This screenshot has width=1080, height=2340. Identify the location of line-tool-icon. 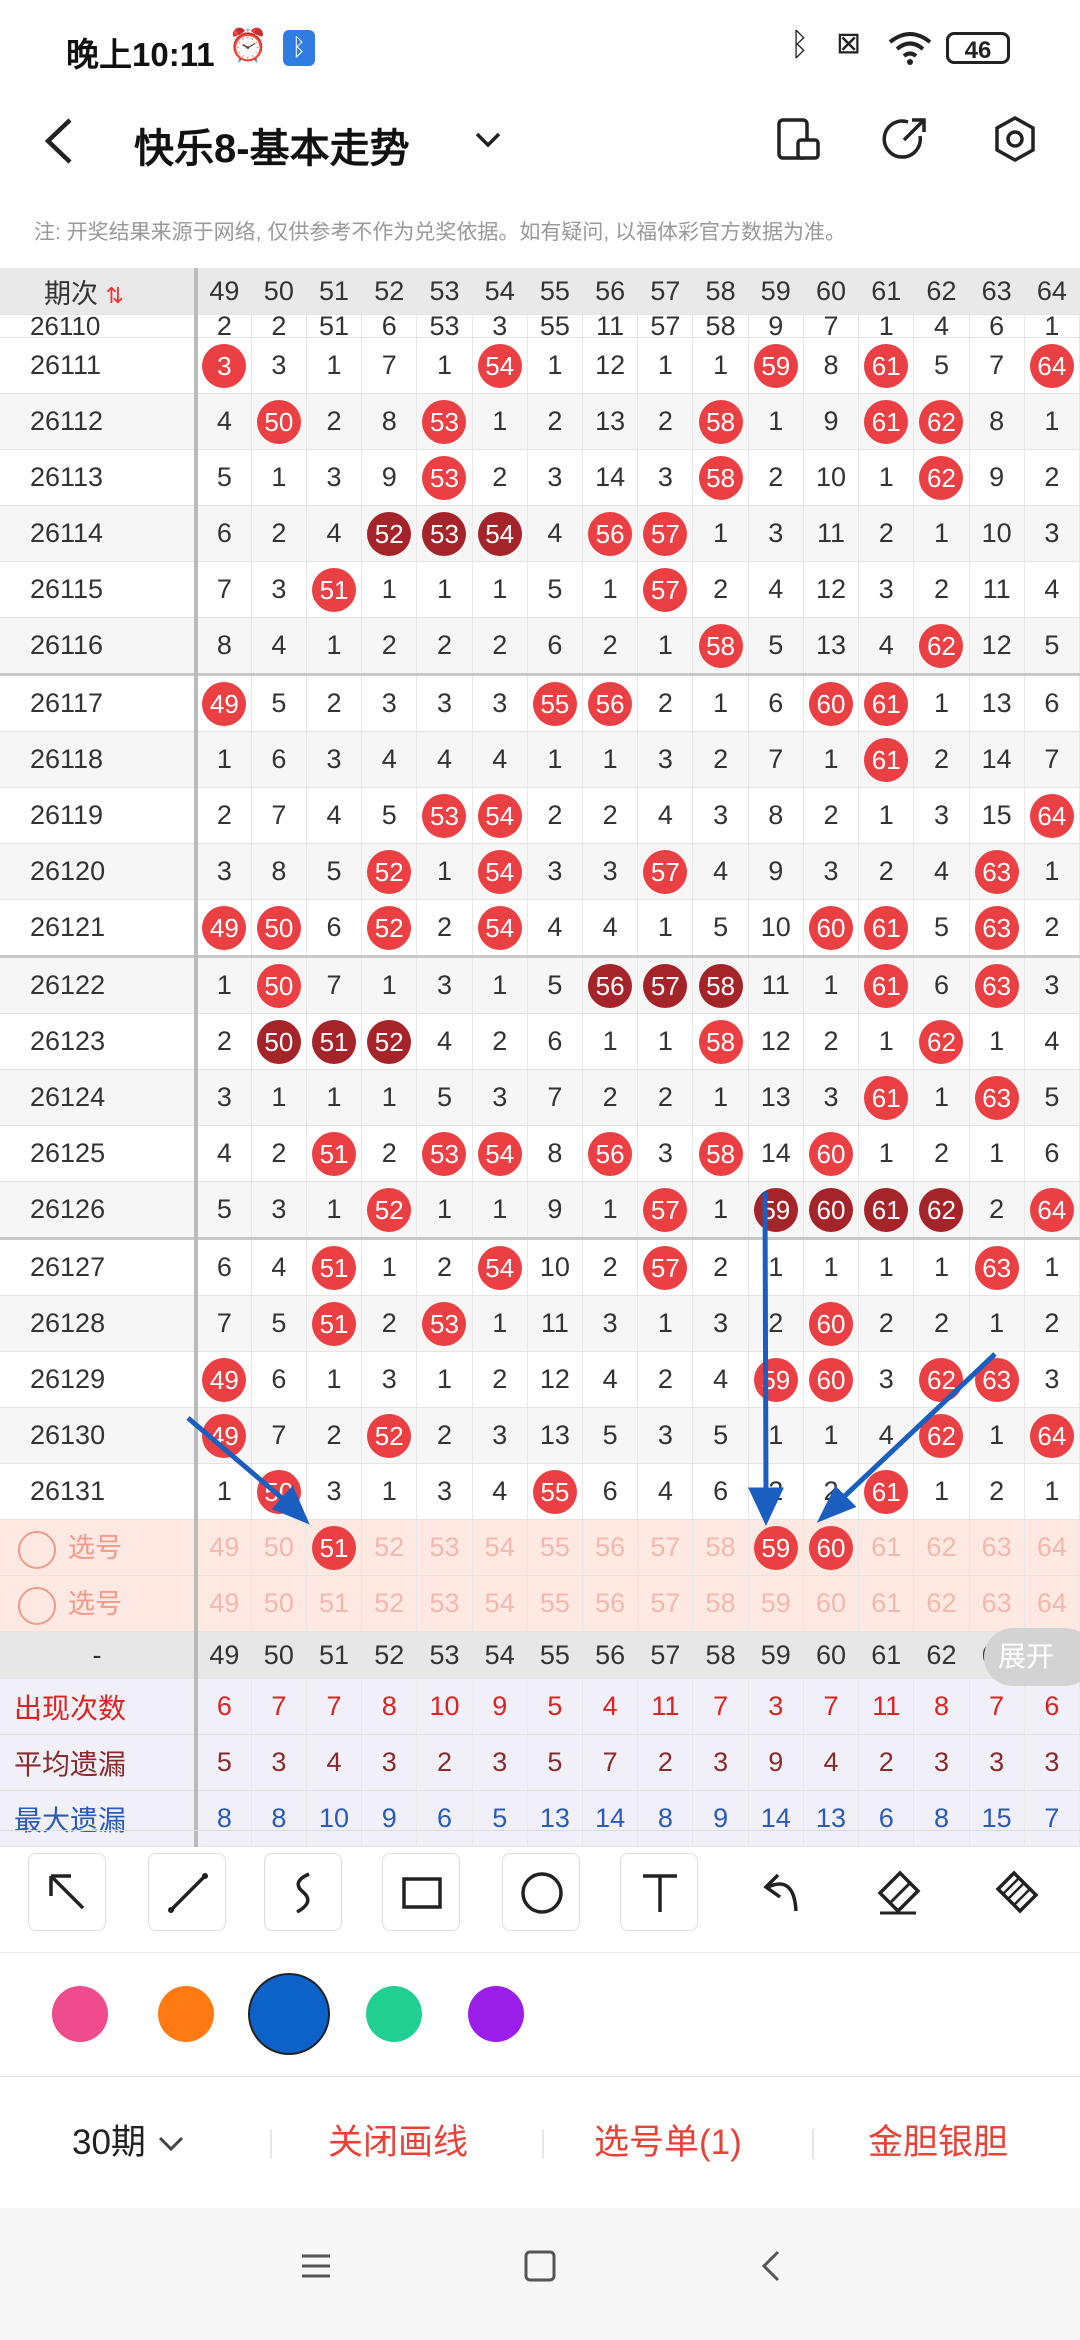
(187, 1892).